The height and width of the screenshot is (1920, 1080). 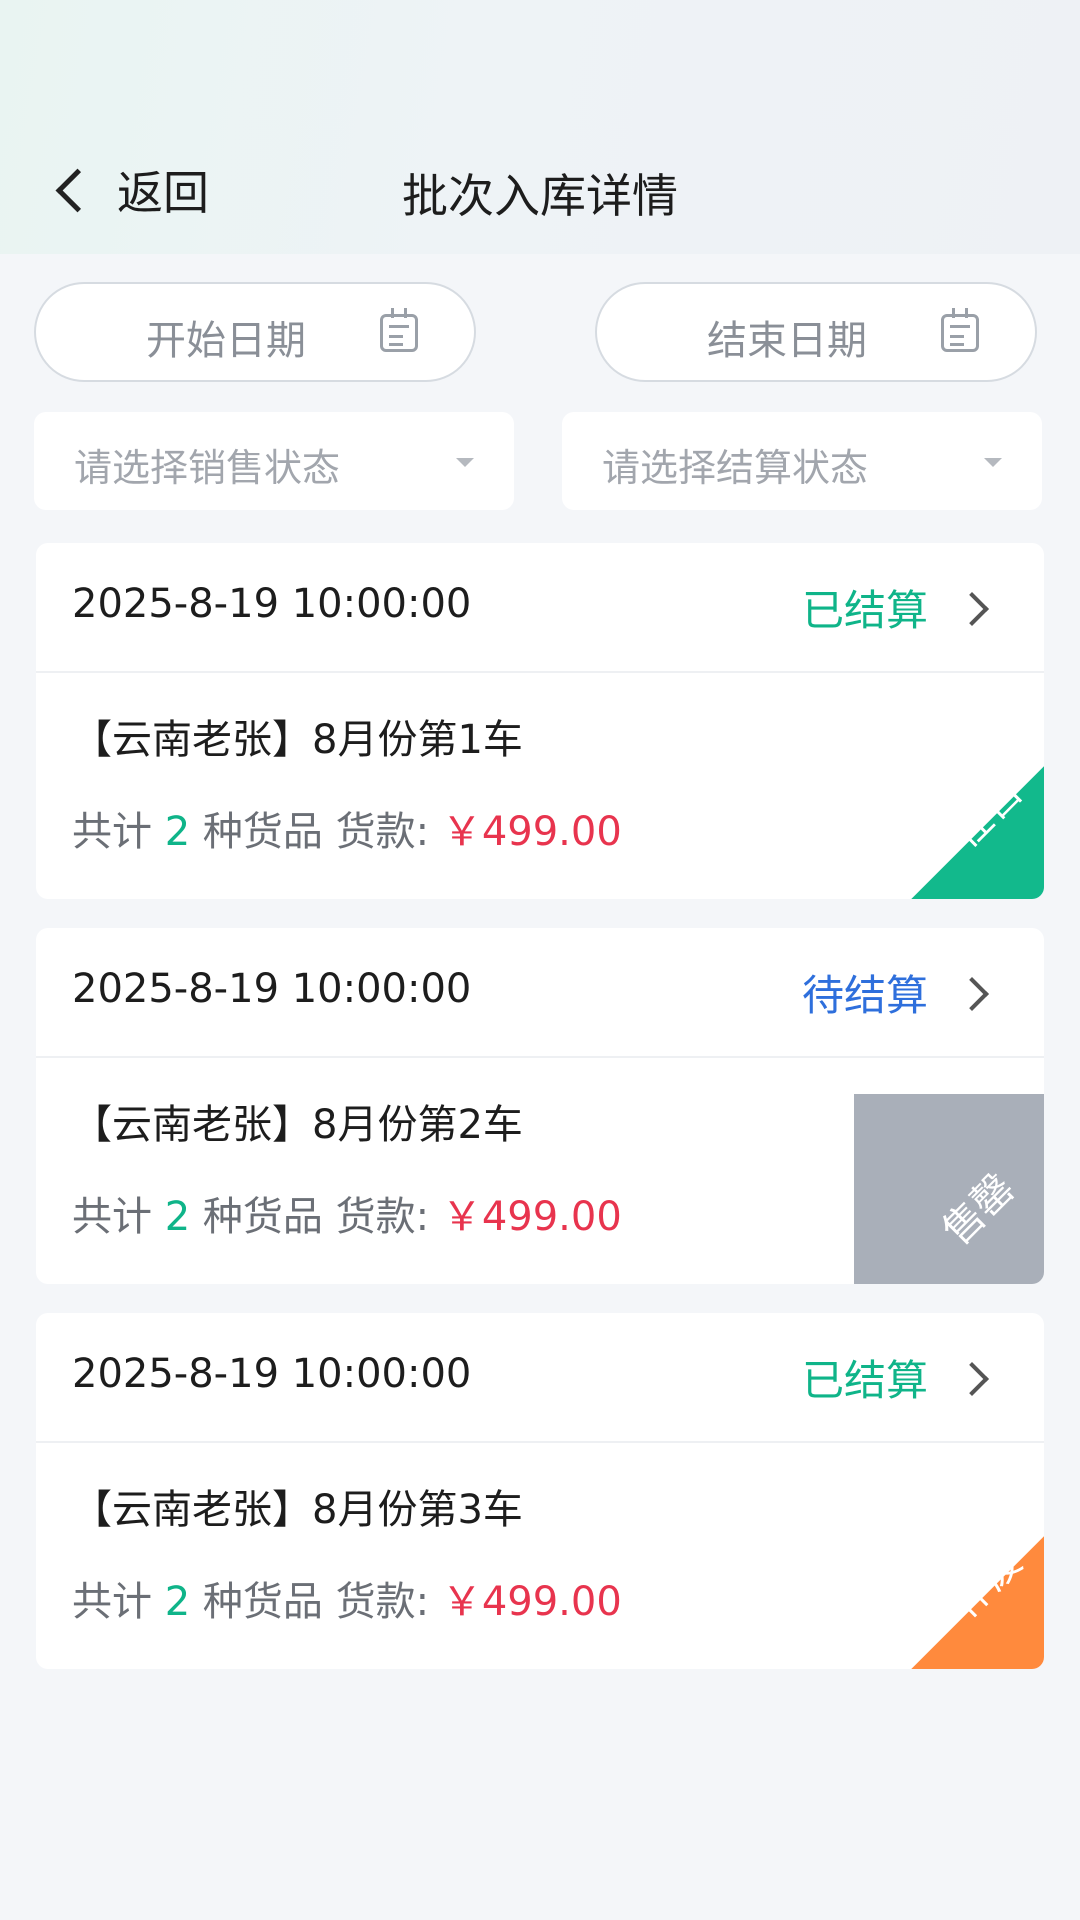 What do you see at coordinates (297, 740) in the screenshot?
I see `batch-name: 【云南老张】8月份第1车` at bounding box center [297, 740].